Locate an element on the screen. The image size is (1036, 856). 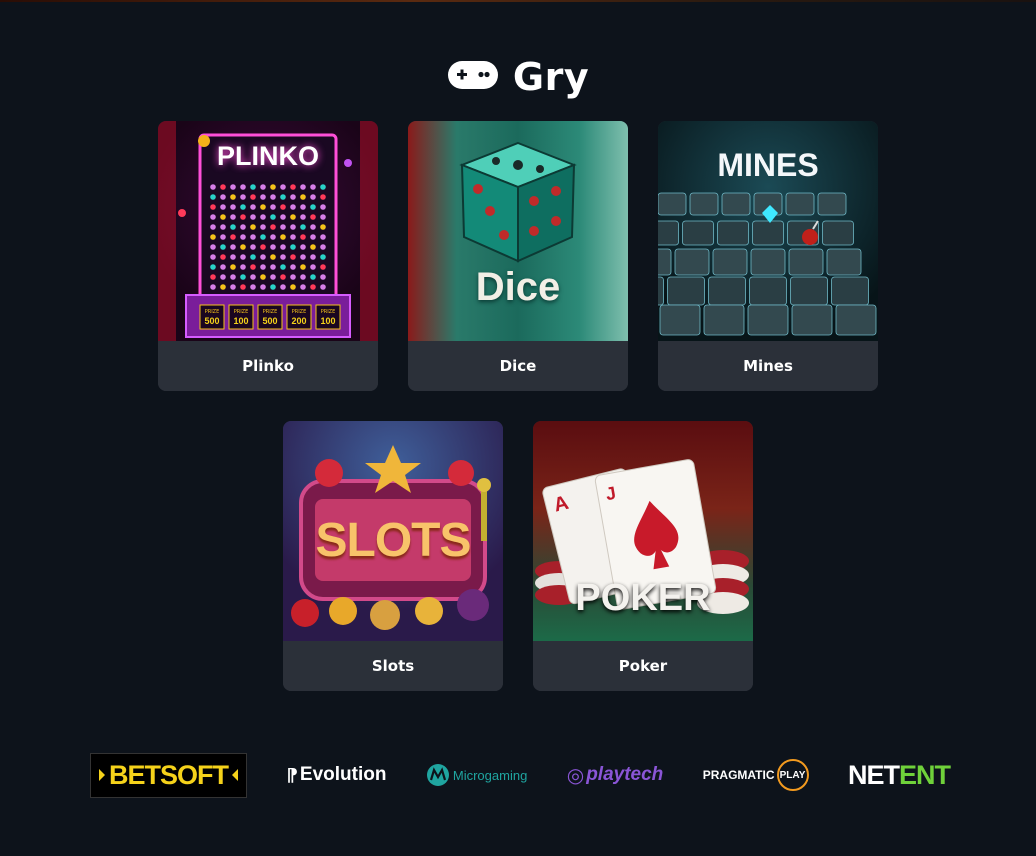
betsoft-logo: BETSOFT is located at coordinates (168, 775).